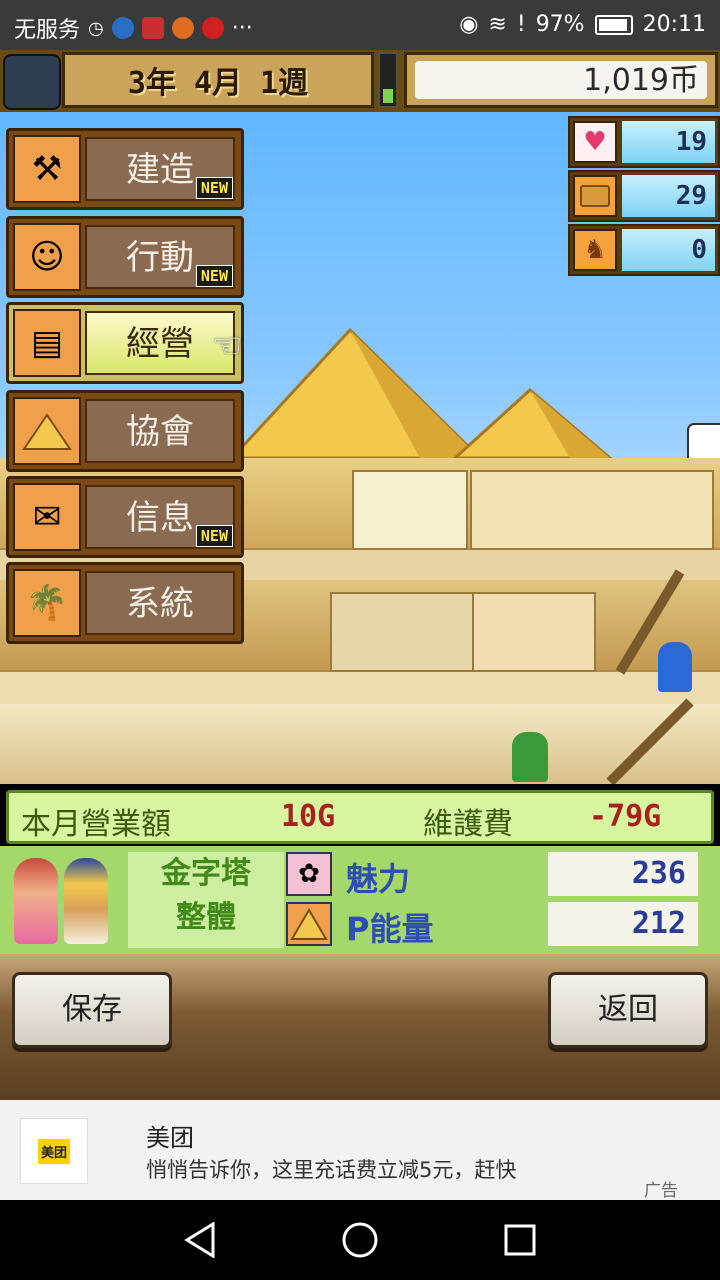 The height and width of the screenshot is (1280, 720). I want to click on pyramid-name-line1: 金字塔, so click(206, 873).